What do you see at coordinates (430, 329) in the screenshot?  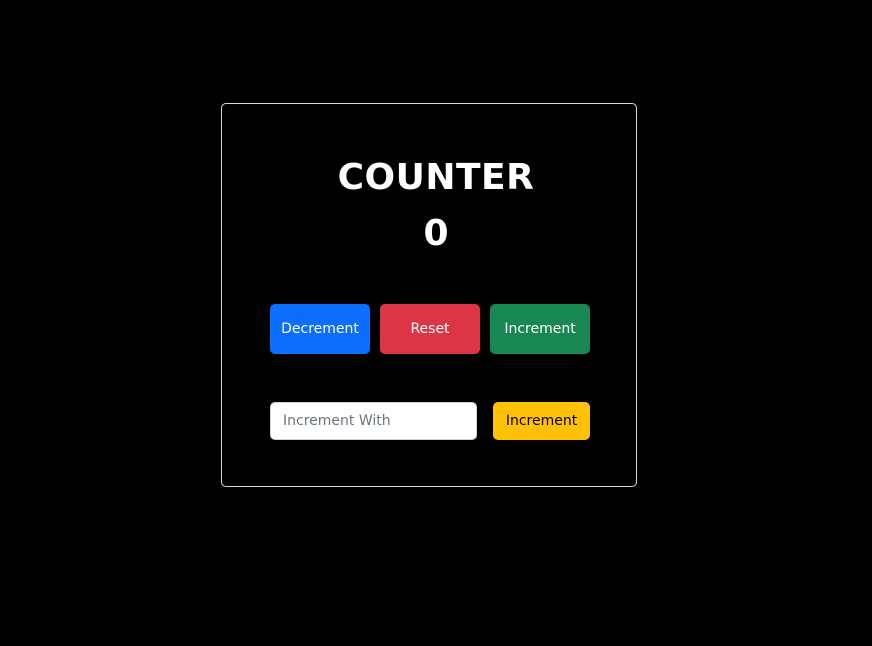 I see `reset-button: Reset` at bounding box center [430, 329].